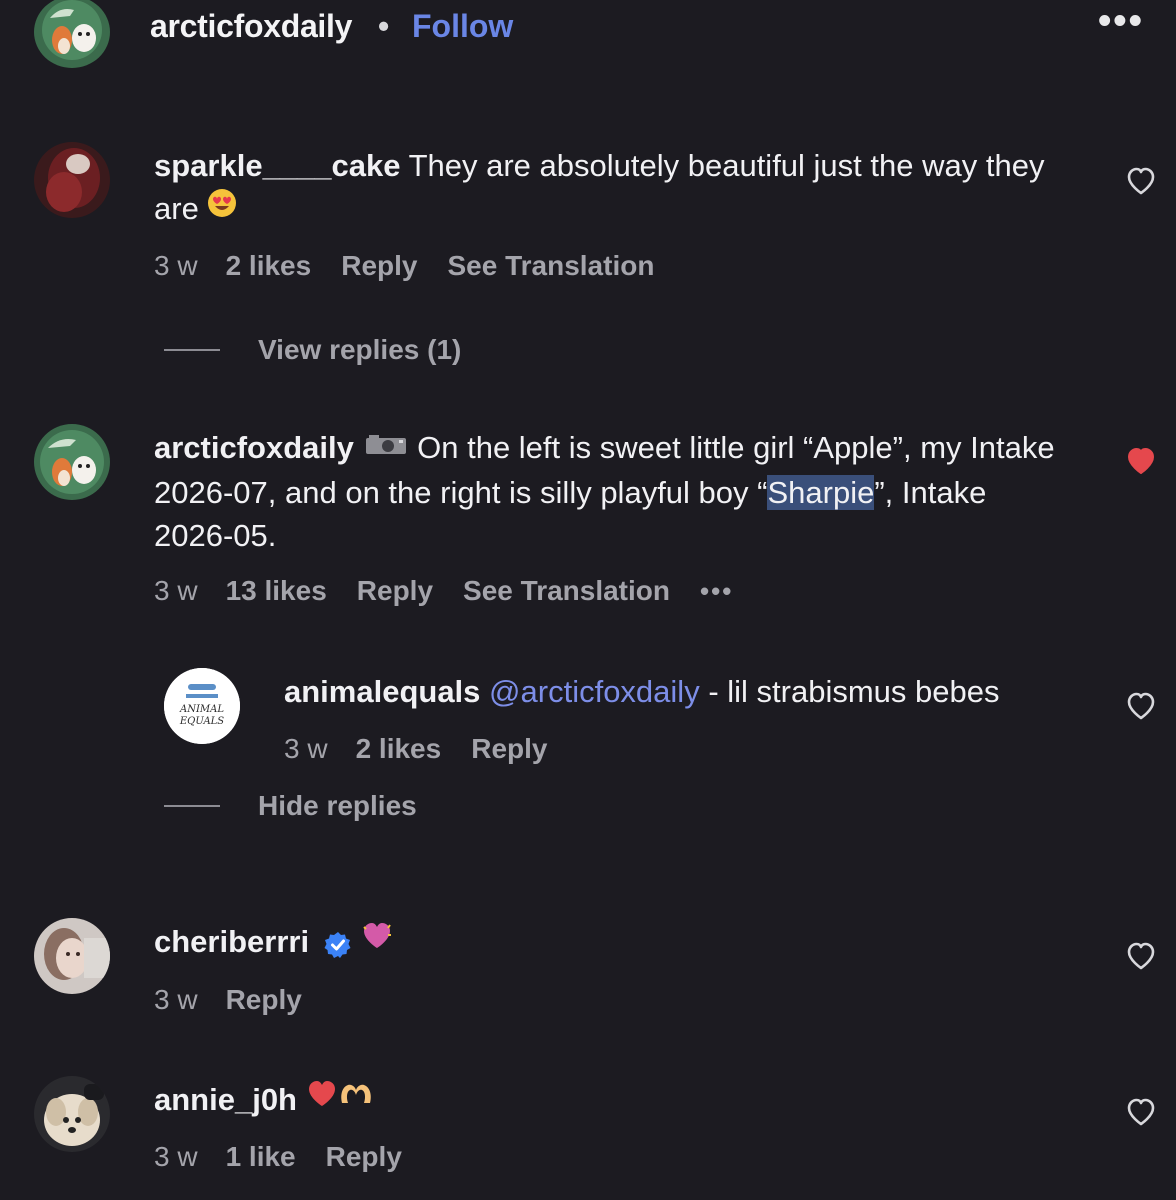  I want to click on comment-more-icon: •••, so click(716, 591).